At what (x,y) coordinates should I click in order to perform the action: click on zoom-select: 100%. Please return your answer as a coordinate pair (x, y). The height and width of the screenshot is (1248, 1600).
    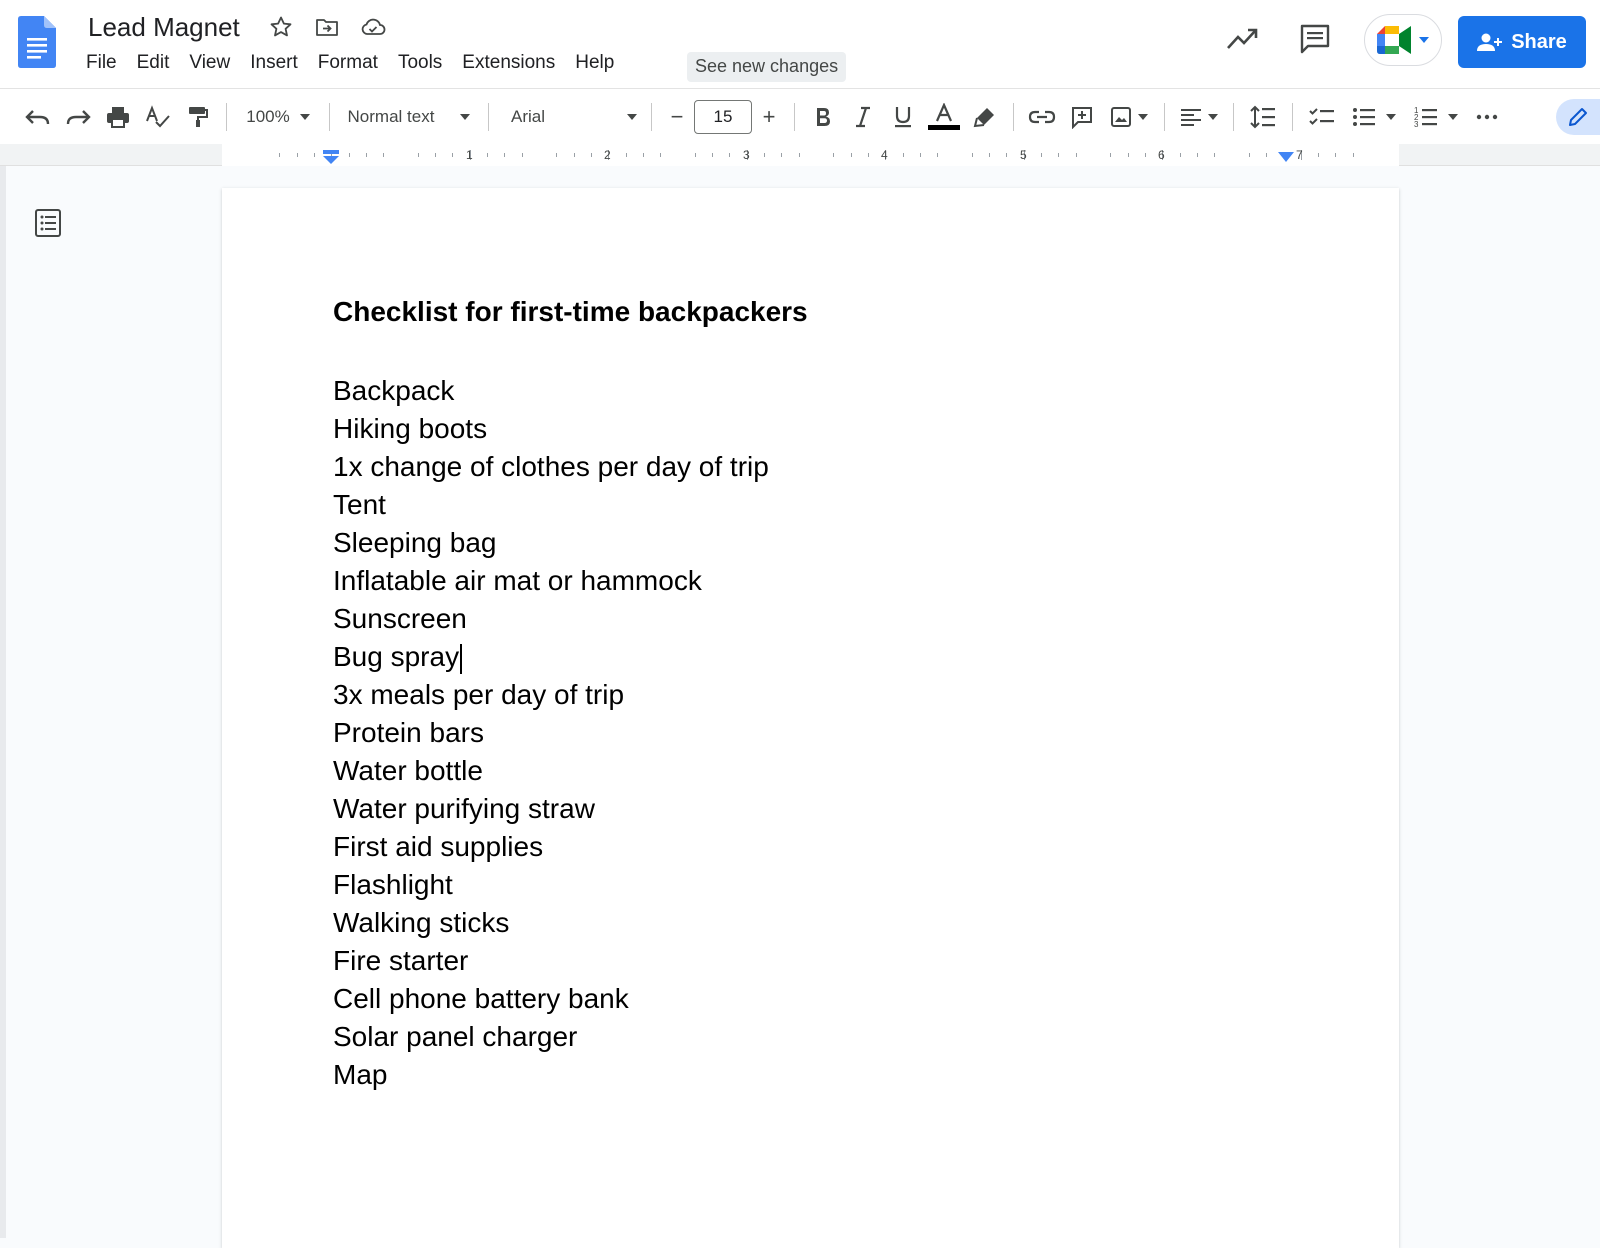
    Looking at the image, I should click on (278, 117).